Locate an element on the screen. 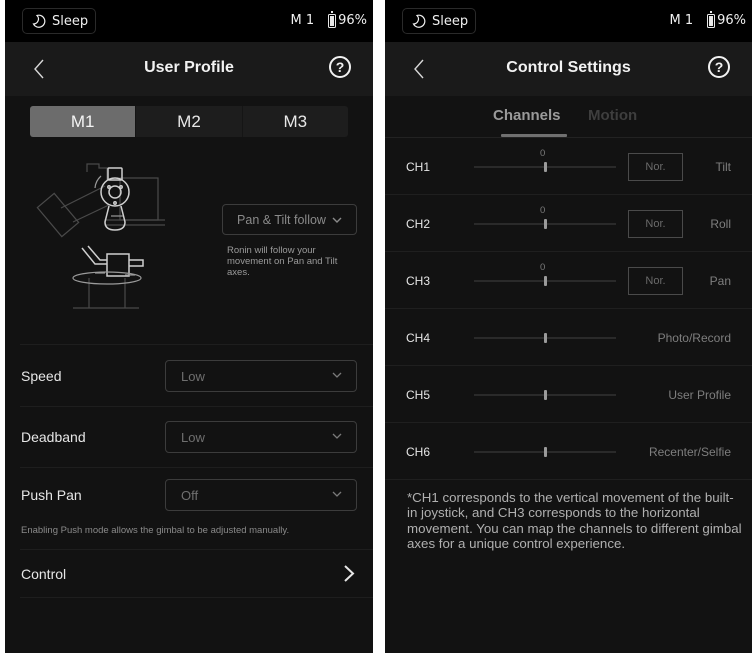 Image resolution: width=752 pixels, height=660 pixels. push-pan-value: Off is located at coordinates (190, 495).